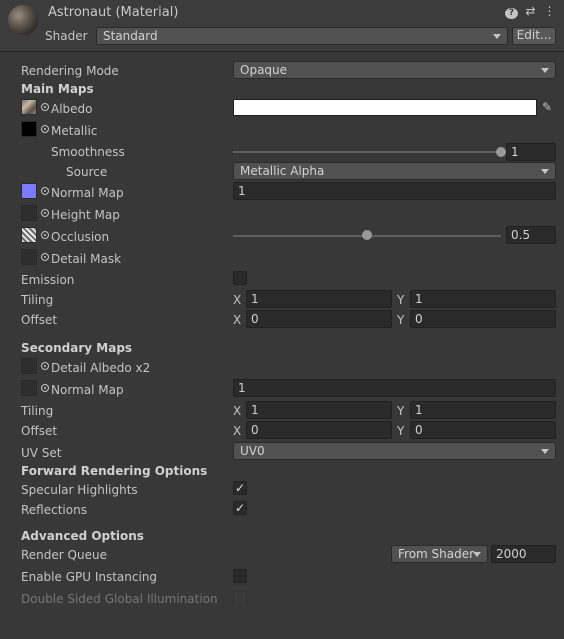 The width and height of the screenshot is (564, 639). Describe the element at coordinates (319, 430) in the screenshot. I see `secondary-offset-x-field: 0` at that location.